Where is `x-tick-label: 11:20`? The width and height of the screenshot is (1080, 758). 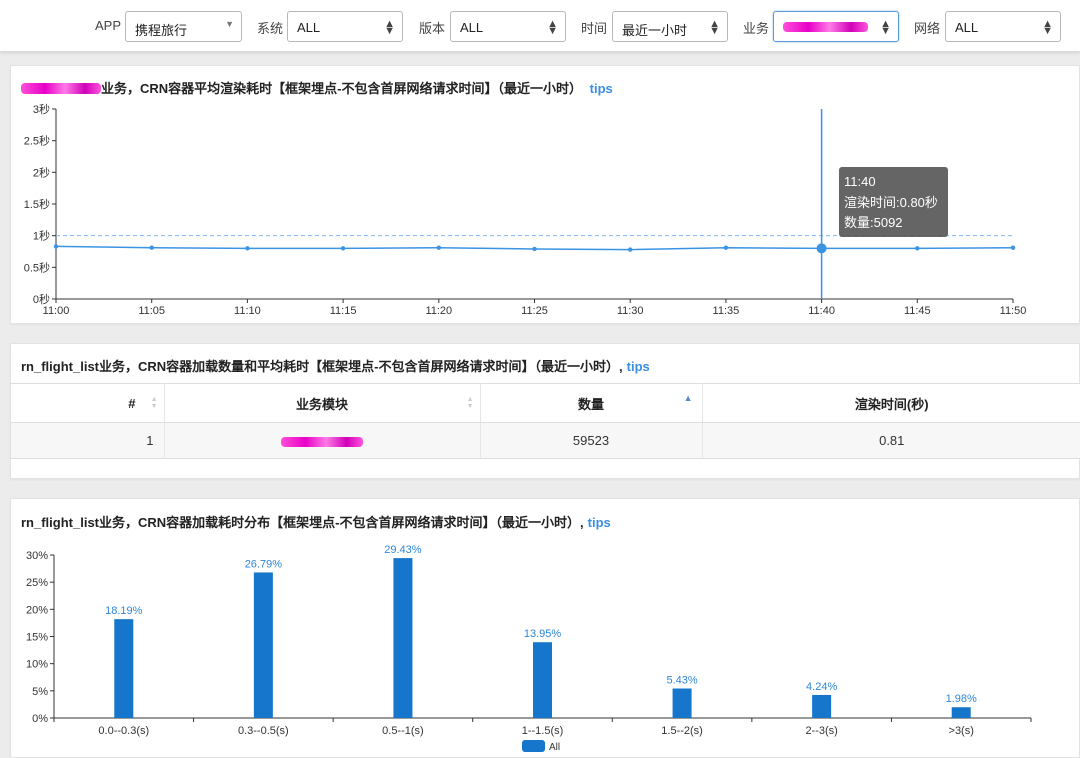
x-tick-label: 11:20 is located at coordinates (438, 311).